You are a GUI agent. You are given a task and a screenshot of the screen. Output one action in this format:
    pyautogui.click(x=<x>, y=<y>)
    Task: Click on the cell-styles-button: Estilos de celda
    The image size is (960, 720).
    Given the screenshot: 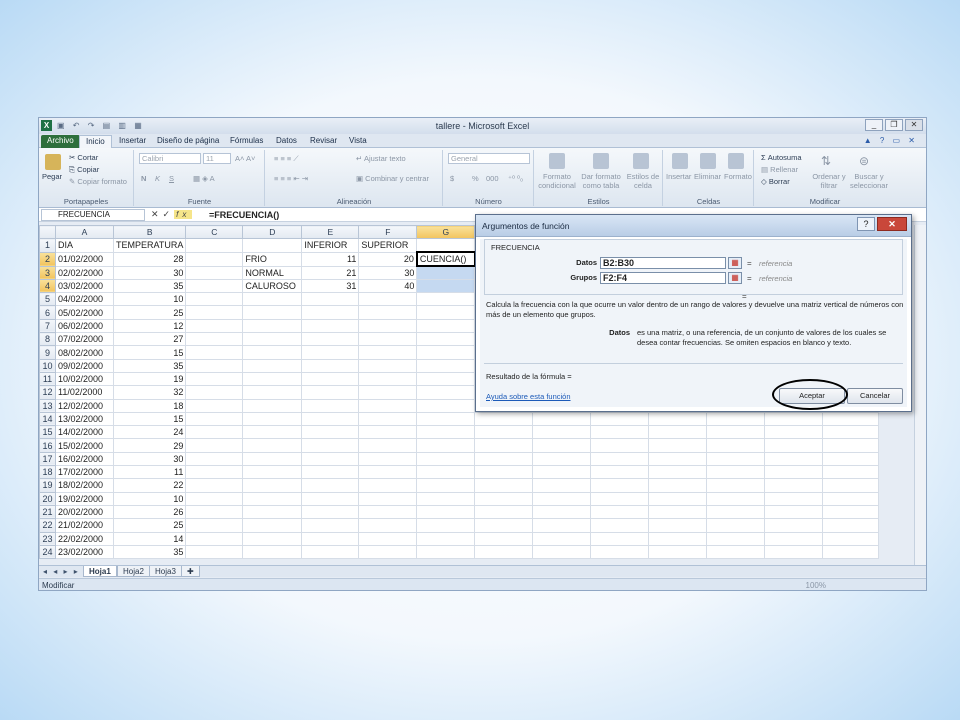 What is the action you would take?
    pyautogui.click(x=643, y=181)
    